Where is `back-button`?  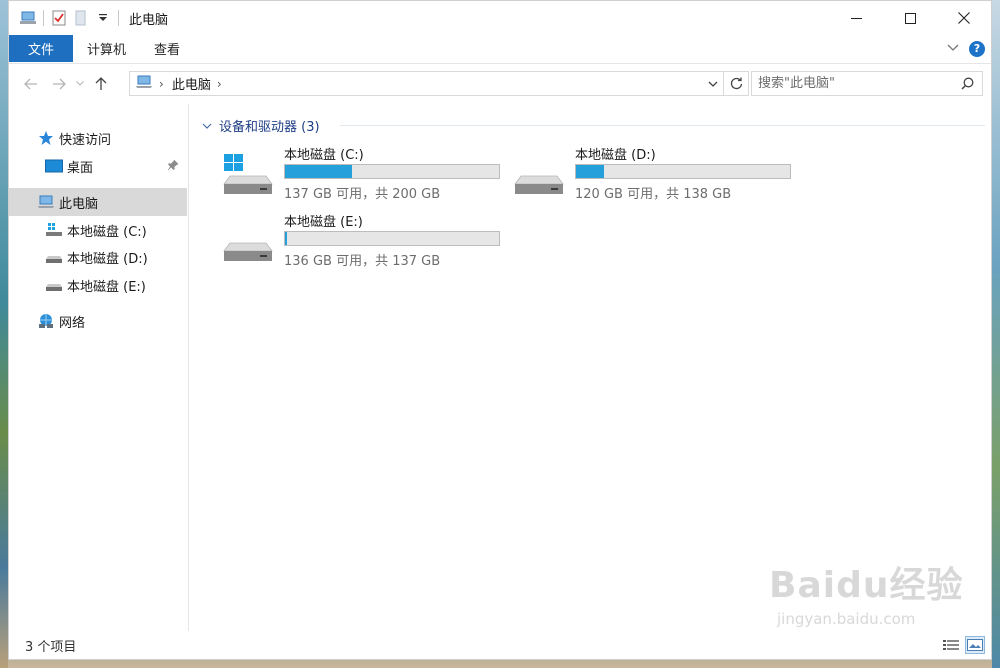
back-button is located at coordinates (31, 84).